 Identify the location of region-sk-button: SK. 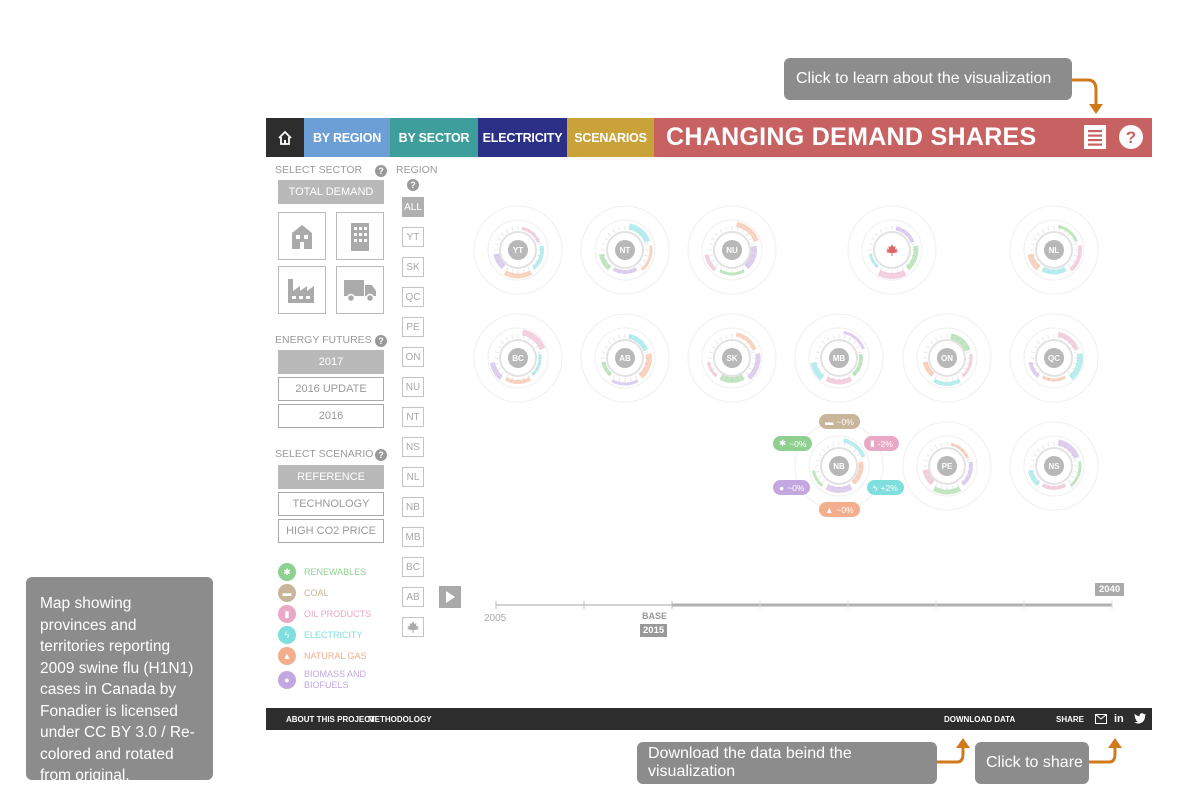
(413, 267).